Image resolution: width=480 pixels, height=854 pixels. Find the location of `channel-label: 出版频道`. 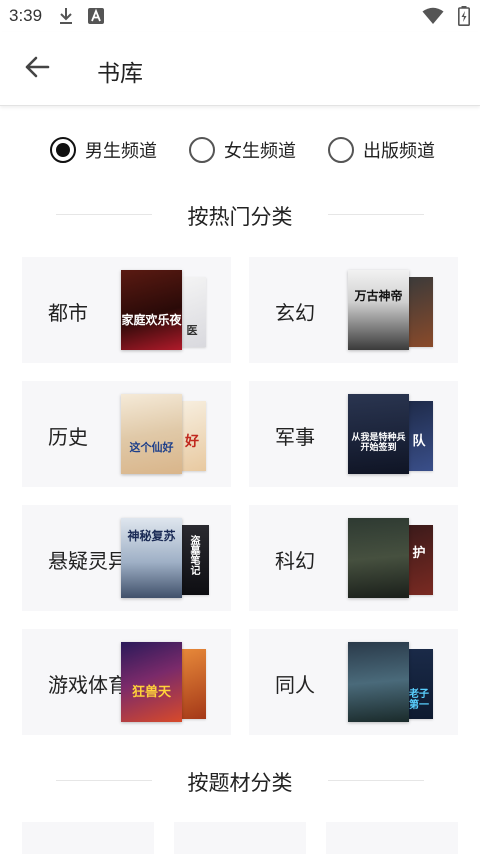

channel-label: 出版频道 is located at coordinates (399, 151).